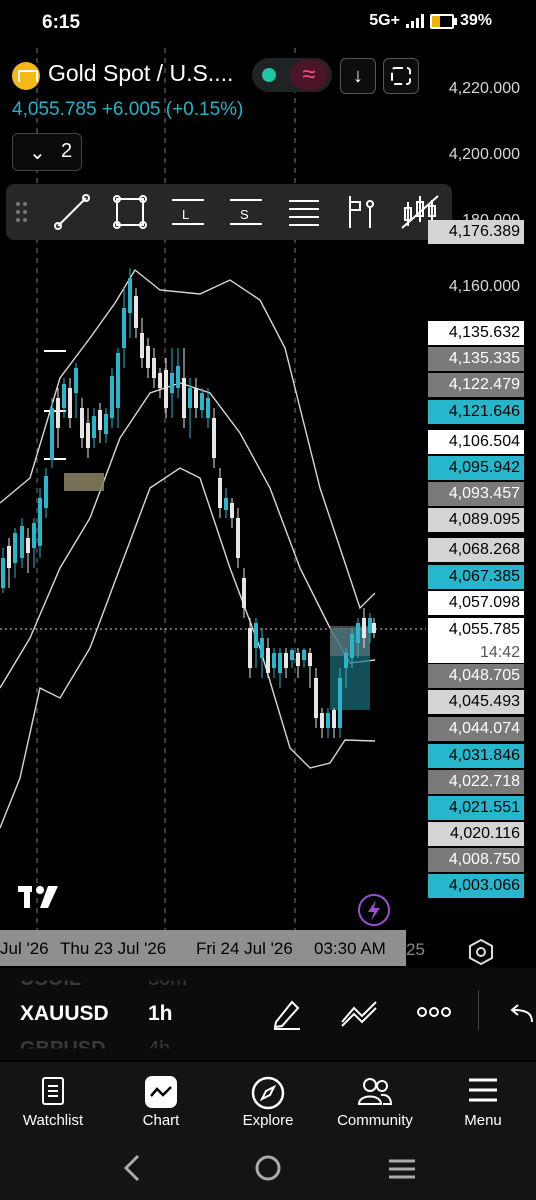  What do you see at coordinates (414, 21) in the screenshot?
I see `signal-icon` at bounding box center [414, 21].